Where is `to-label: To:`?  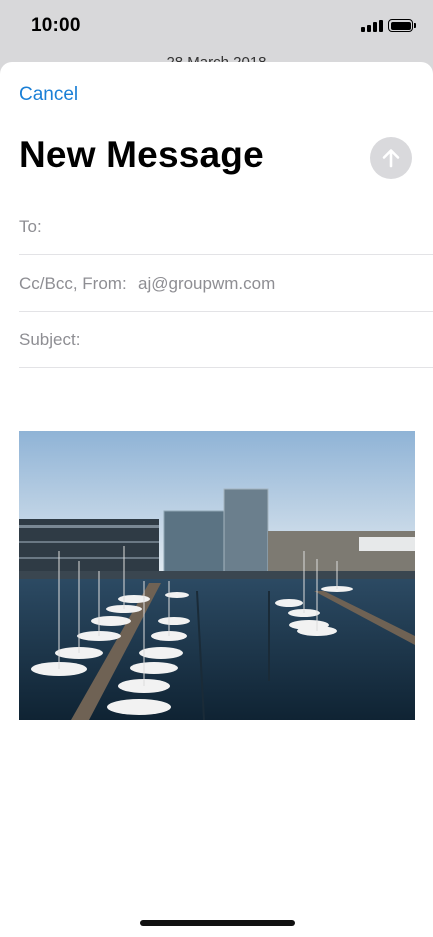
to-label: To: is located at coordinates (30, 226).